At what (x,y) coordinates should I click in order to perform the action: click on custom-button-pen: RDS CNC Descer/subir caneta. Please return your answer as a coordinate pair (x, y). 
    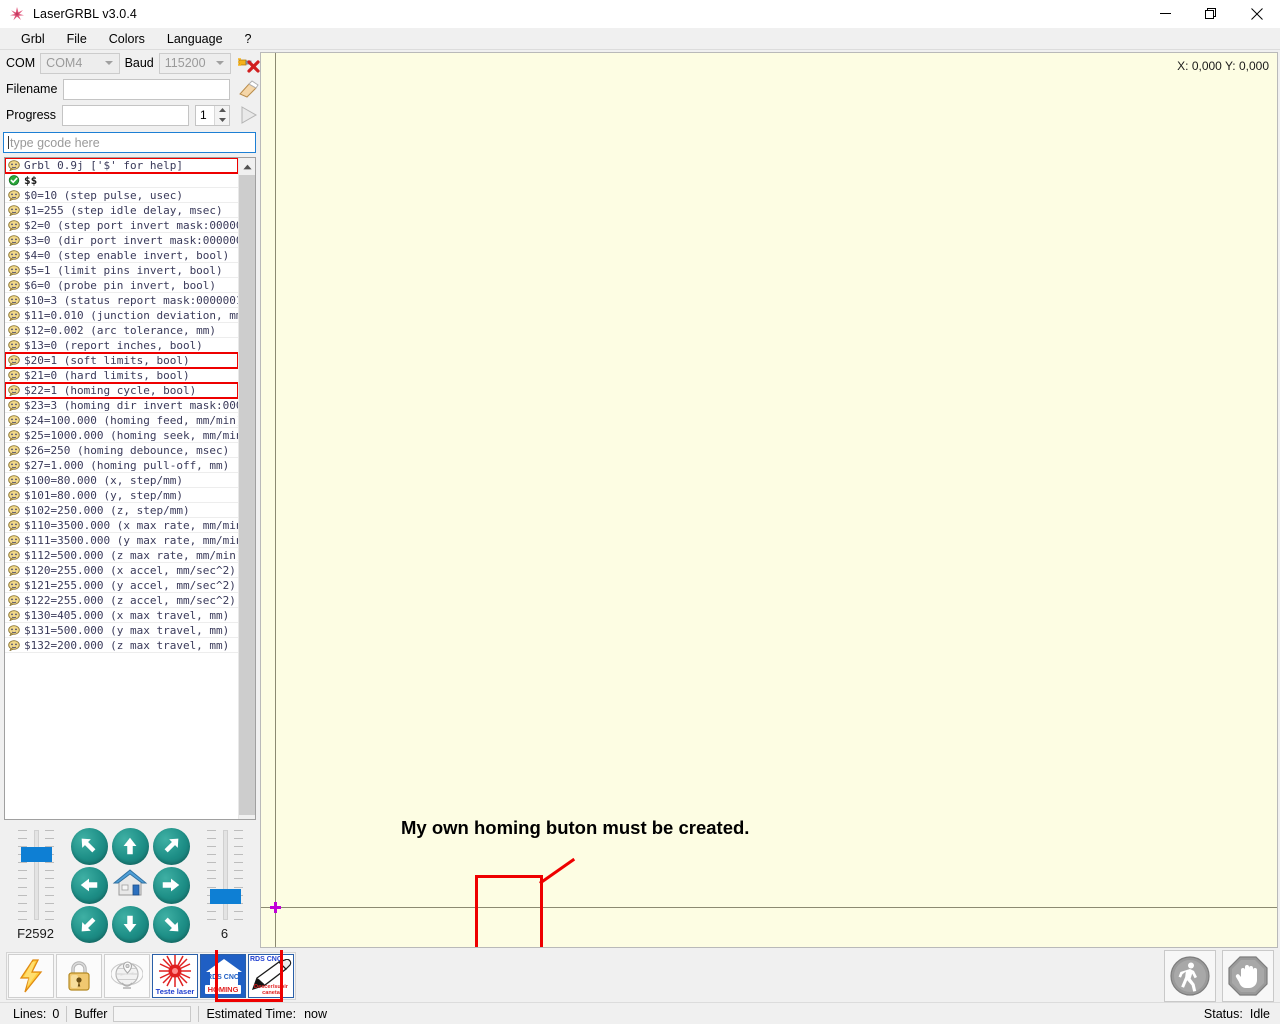
    Looking at the image, I should click on (271, 976).